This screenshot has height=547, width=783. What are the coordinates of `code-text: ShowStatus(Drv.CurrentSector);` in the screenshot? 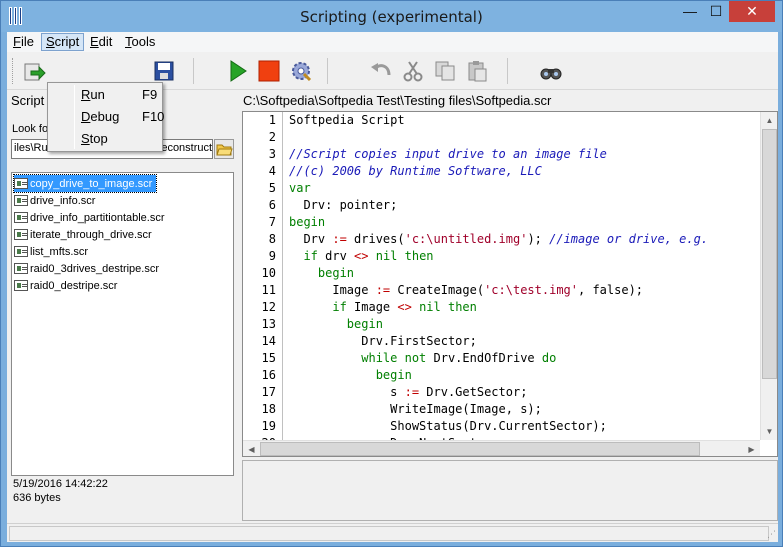 It's located at (448, 426).